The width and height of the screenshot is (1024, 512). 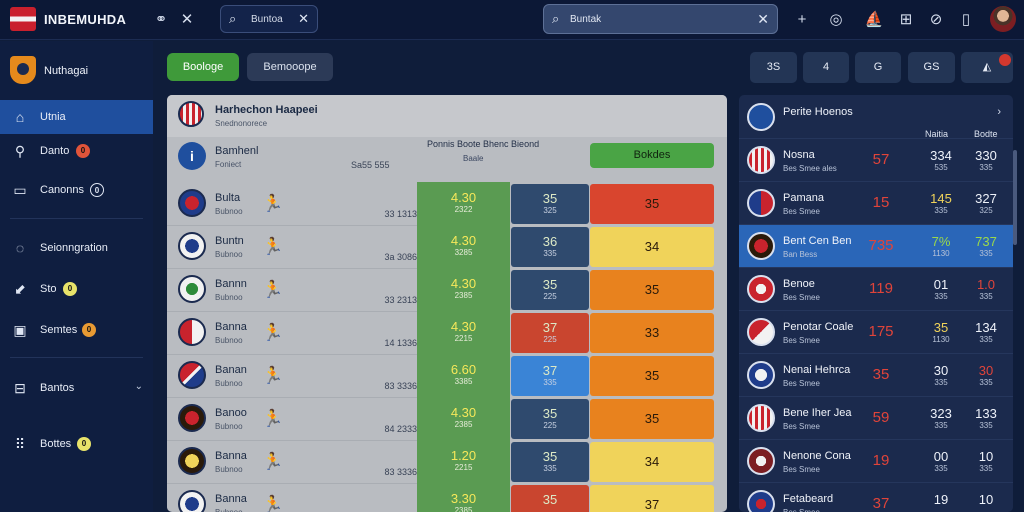 I want to click on toolbar-button-2: 4, so click(x=826, y=67).